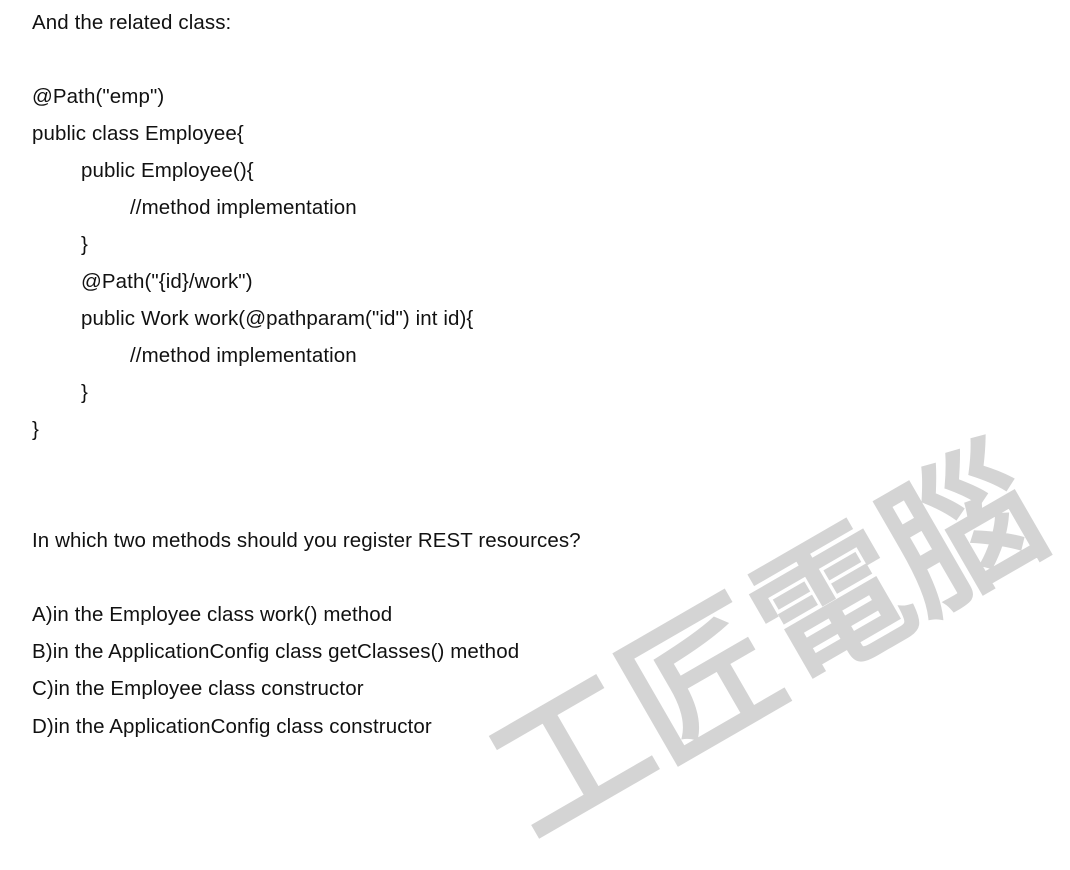 The image size is (1070, 870). Describe the element at coordinates (35, 429) in the screenshot. I see `code-line-class-close: }` at that location.